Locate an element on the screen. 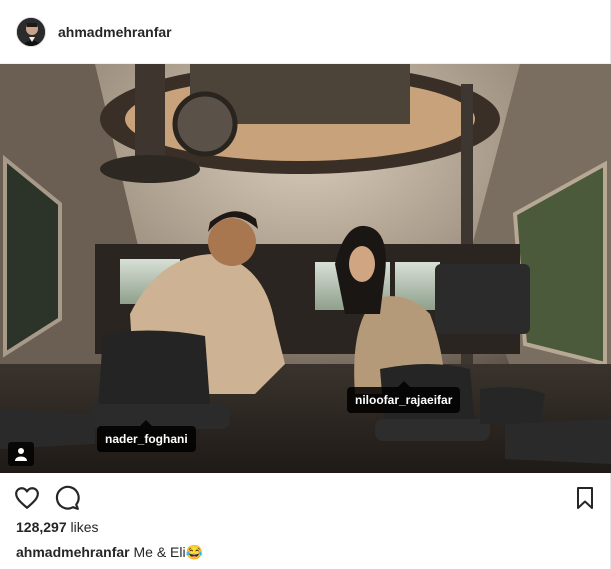  post-header: ahmadmehranfar is located at coordinates (305, 32).